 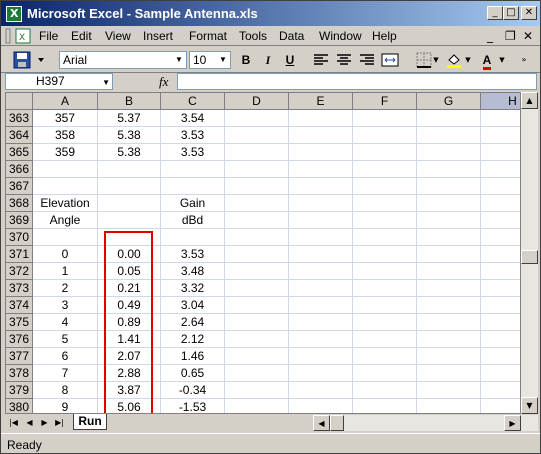 I want to click on cell-d377, so click(x=257, y=356).